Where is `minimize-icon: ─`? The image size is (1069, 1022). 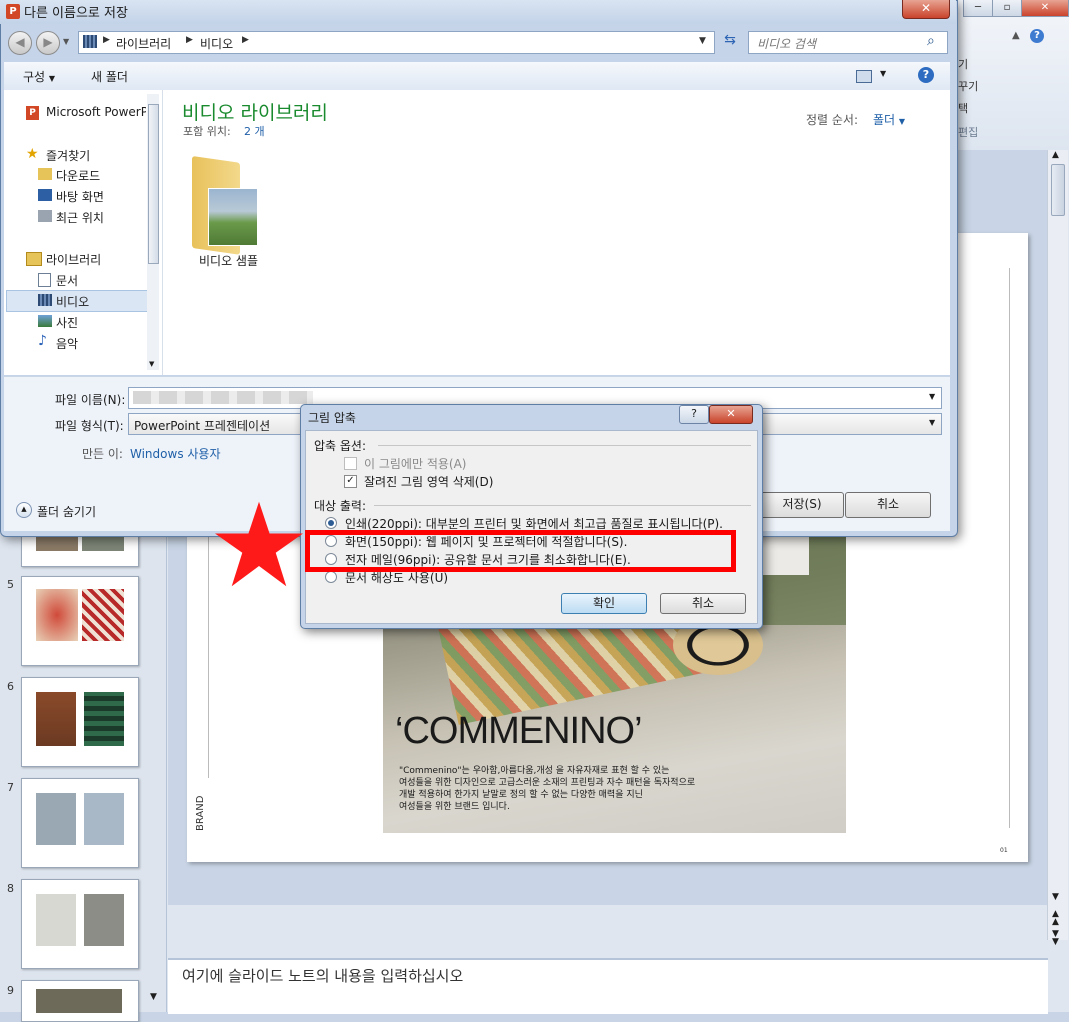
minimize-icon: ─ is located at coordinates (978, 8).